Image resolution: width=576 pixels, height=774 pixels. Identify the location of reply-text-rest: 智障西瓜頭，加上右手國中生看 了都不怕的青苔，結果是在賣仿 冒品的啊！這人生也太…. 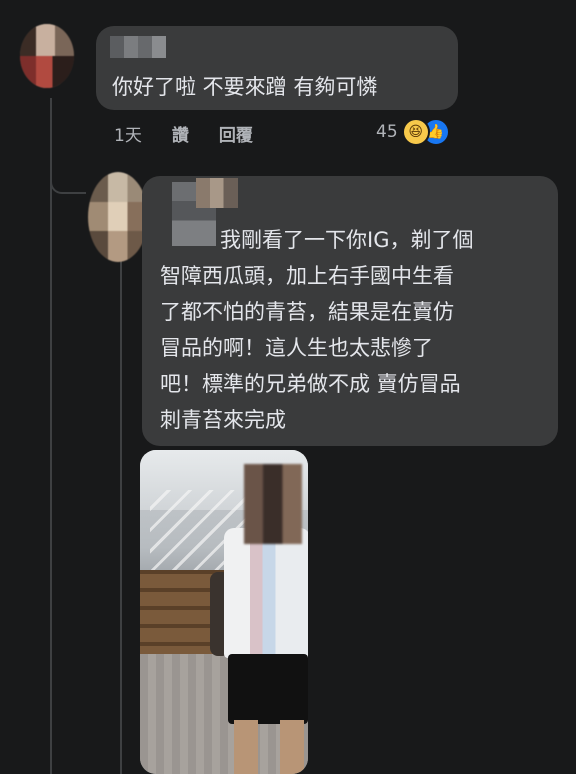
(310, 348).